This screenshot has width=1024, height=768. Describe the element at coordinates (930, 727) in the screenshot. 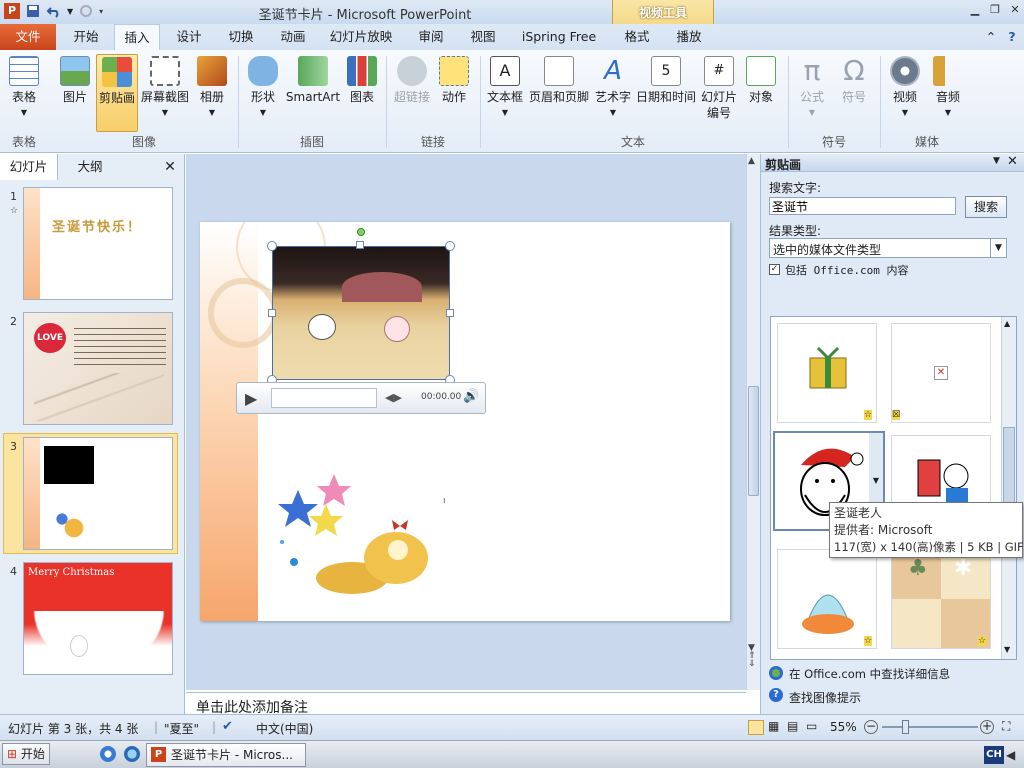

I see `zoom-slider` at that location.